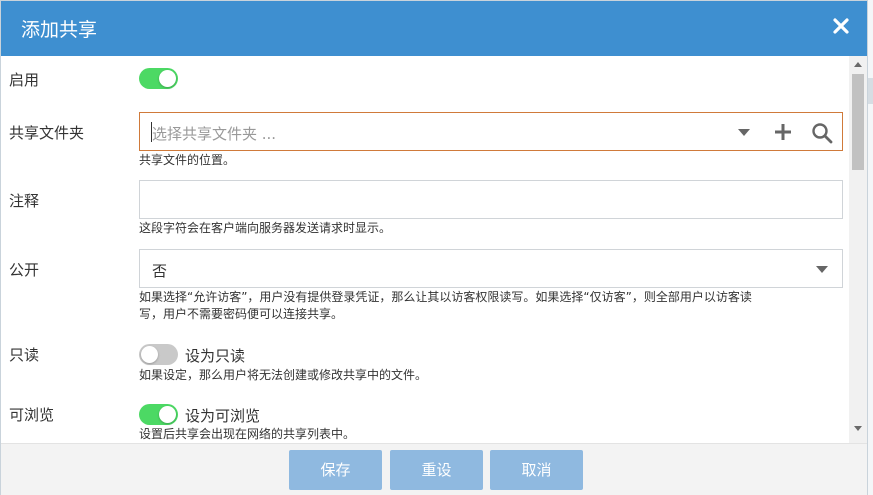 The width and height of the screenshot is (873, 495). I want to click on search-icon, so click(822, 133).